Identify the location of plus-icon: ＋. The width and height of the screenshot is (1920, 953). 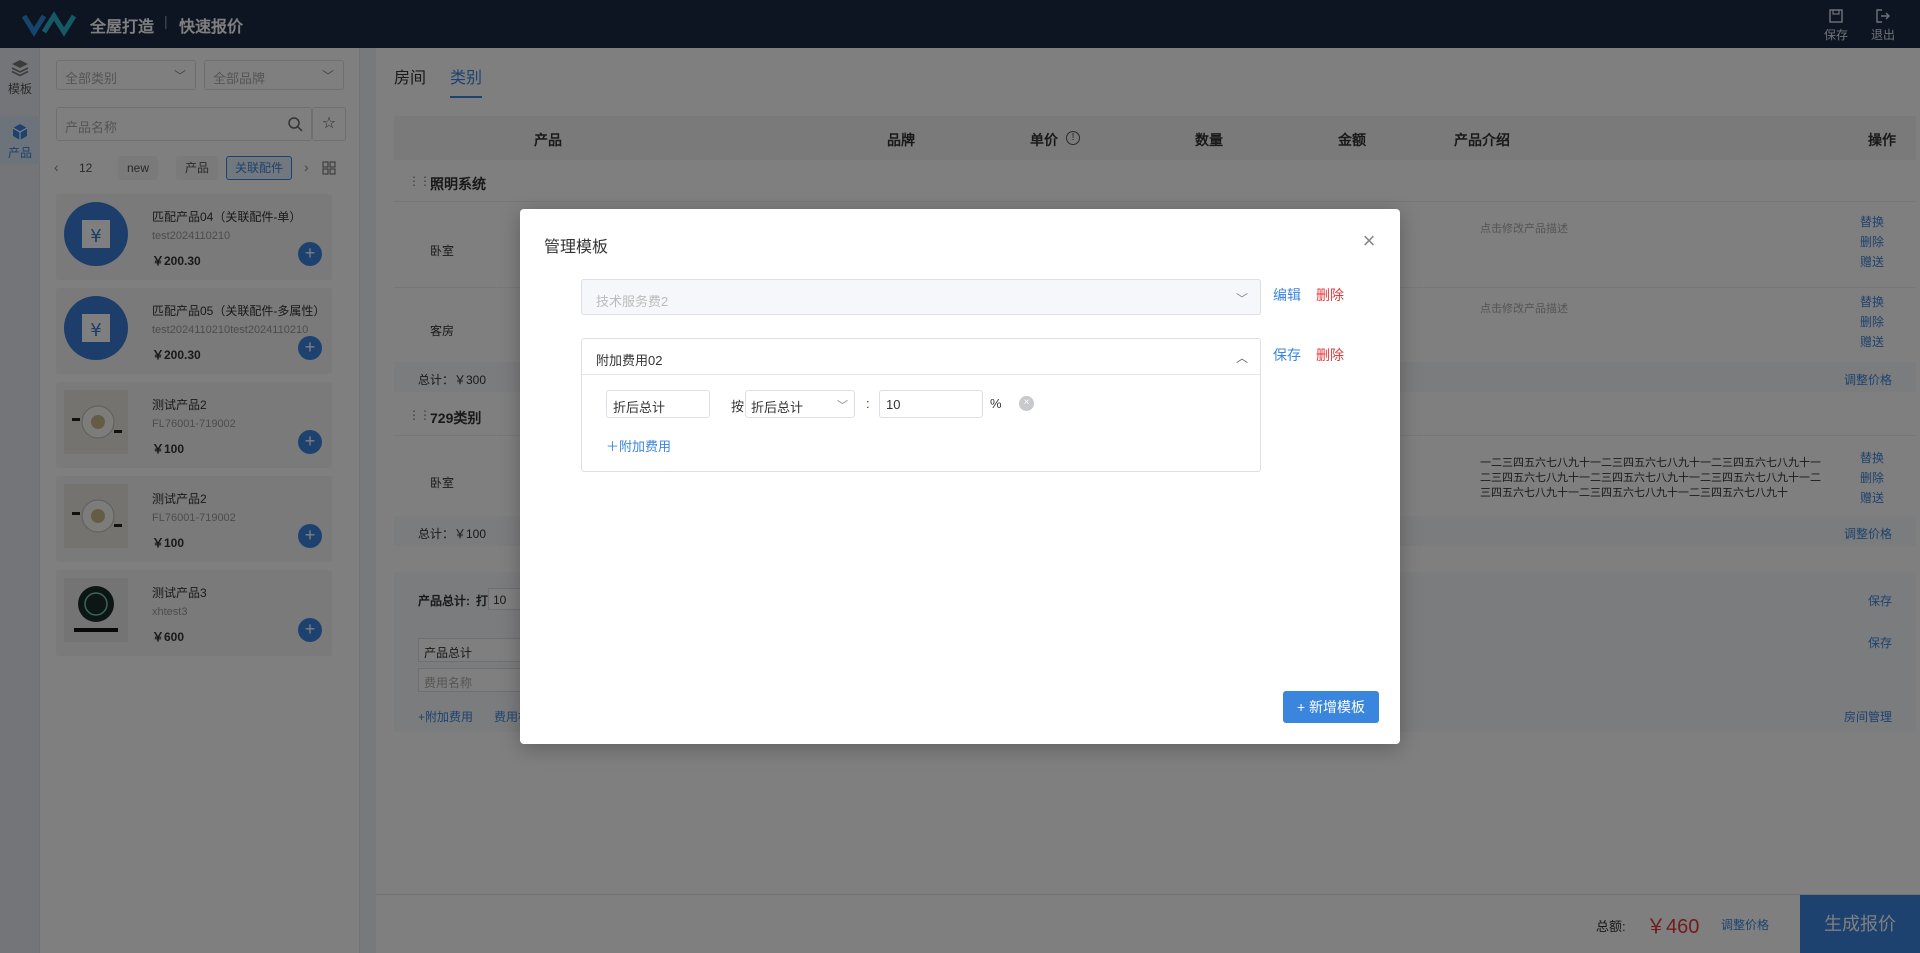
(613, 446).